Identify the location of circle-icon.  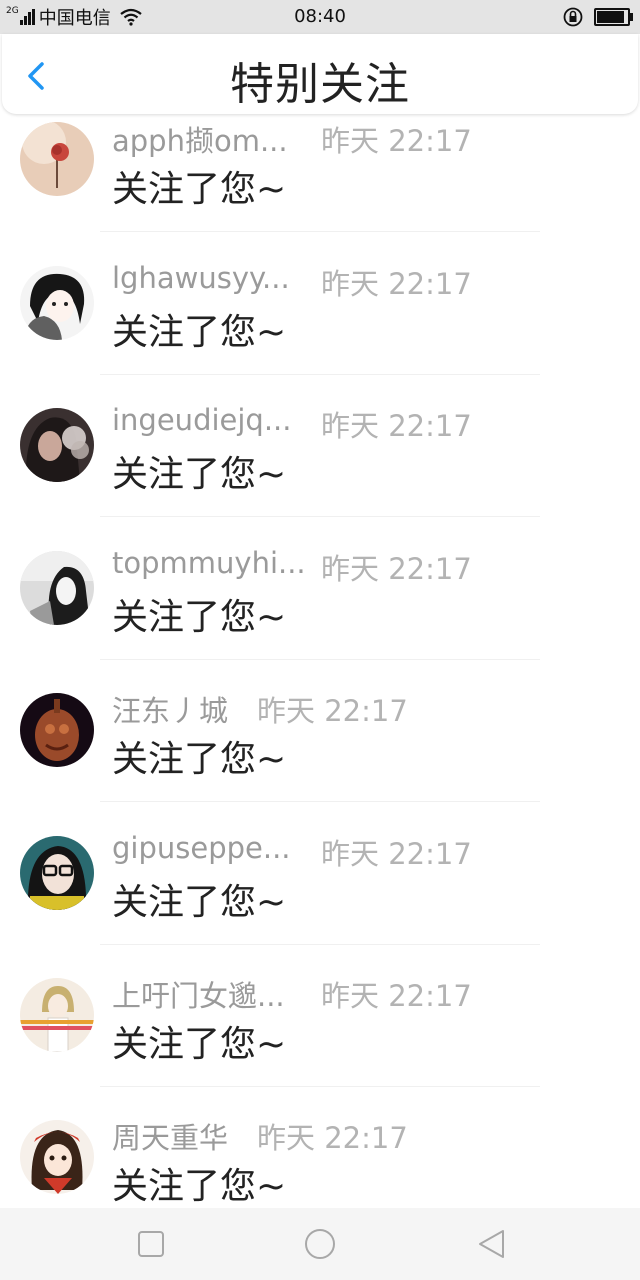
(320, 1244).